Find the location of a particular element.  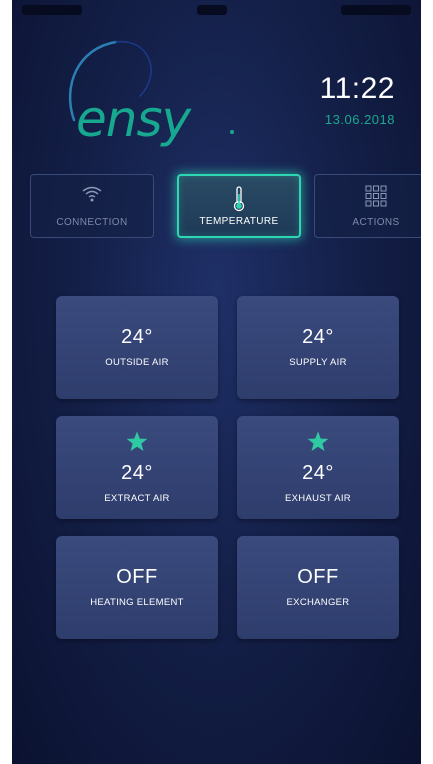

ensy-logo: ensy is located at coordinates (158, 98).